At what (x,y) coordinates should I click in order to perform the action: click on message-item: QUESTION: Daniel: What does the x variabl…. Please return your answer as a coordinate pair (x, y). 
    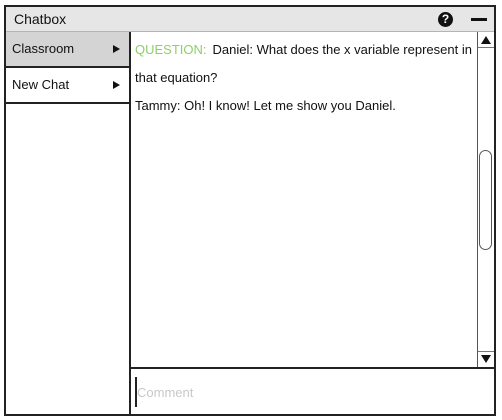
    Looking at the image, I should click on (305, 64).